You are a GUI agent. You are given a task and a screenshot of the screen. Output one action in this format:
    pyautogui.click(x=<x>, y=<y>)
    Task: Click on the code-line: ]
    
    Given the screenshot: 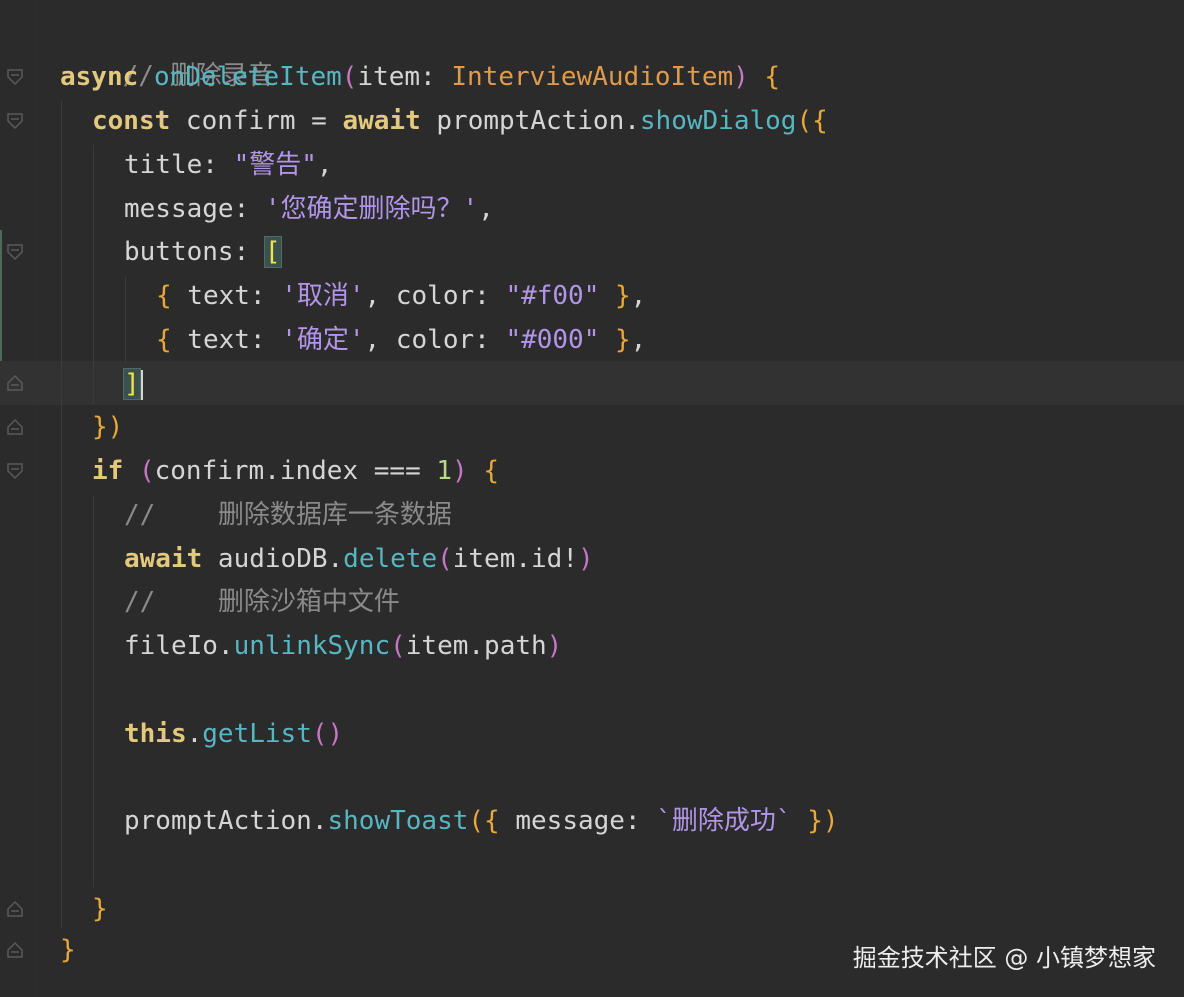 What is the action you would take?
    pyautogui.click(x=133, y=384)
    